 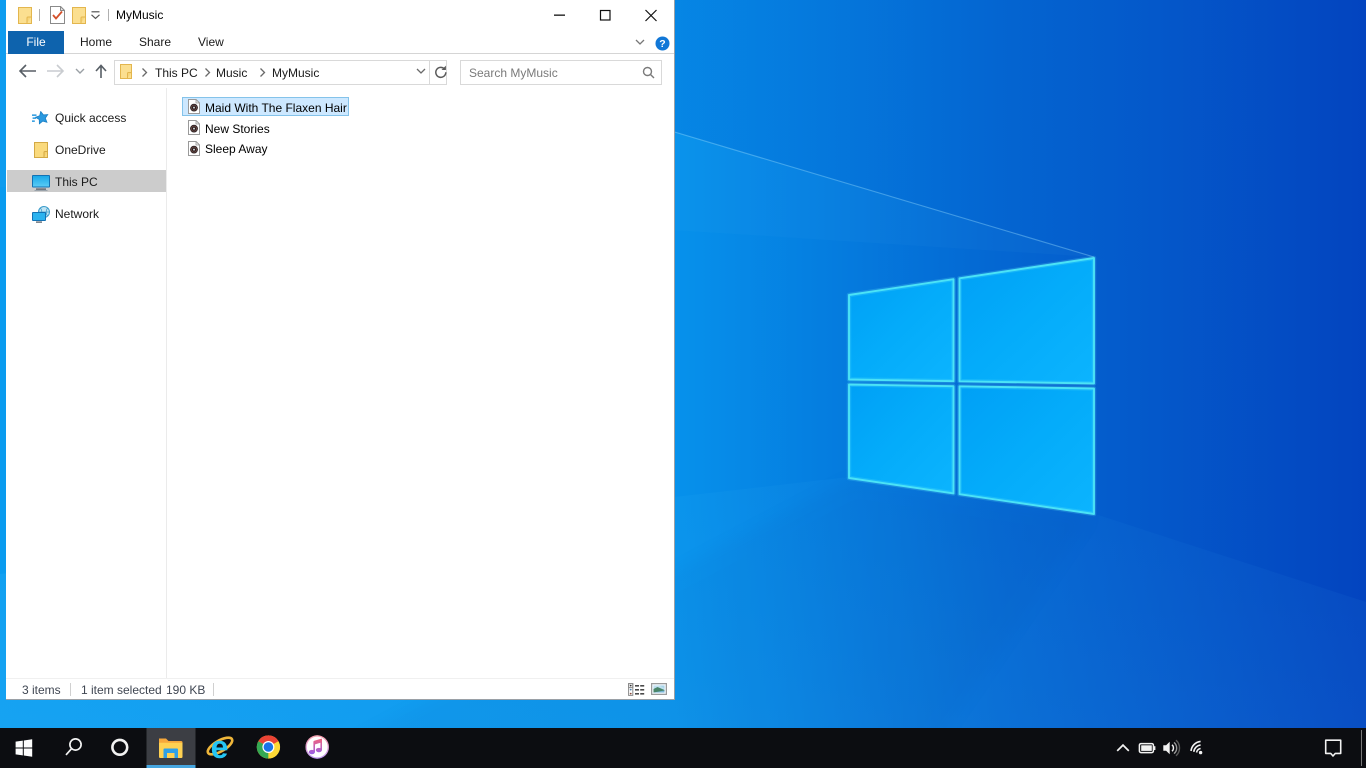 I want to click on svg-text: e, so click(x=220, y=747).